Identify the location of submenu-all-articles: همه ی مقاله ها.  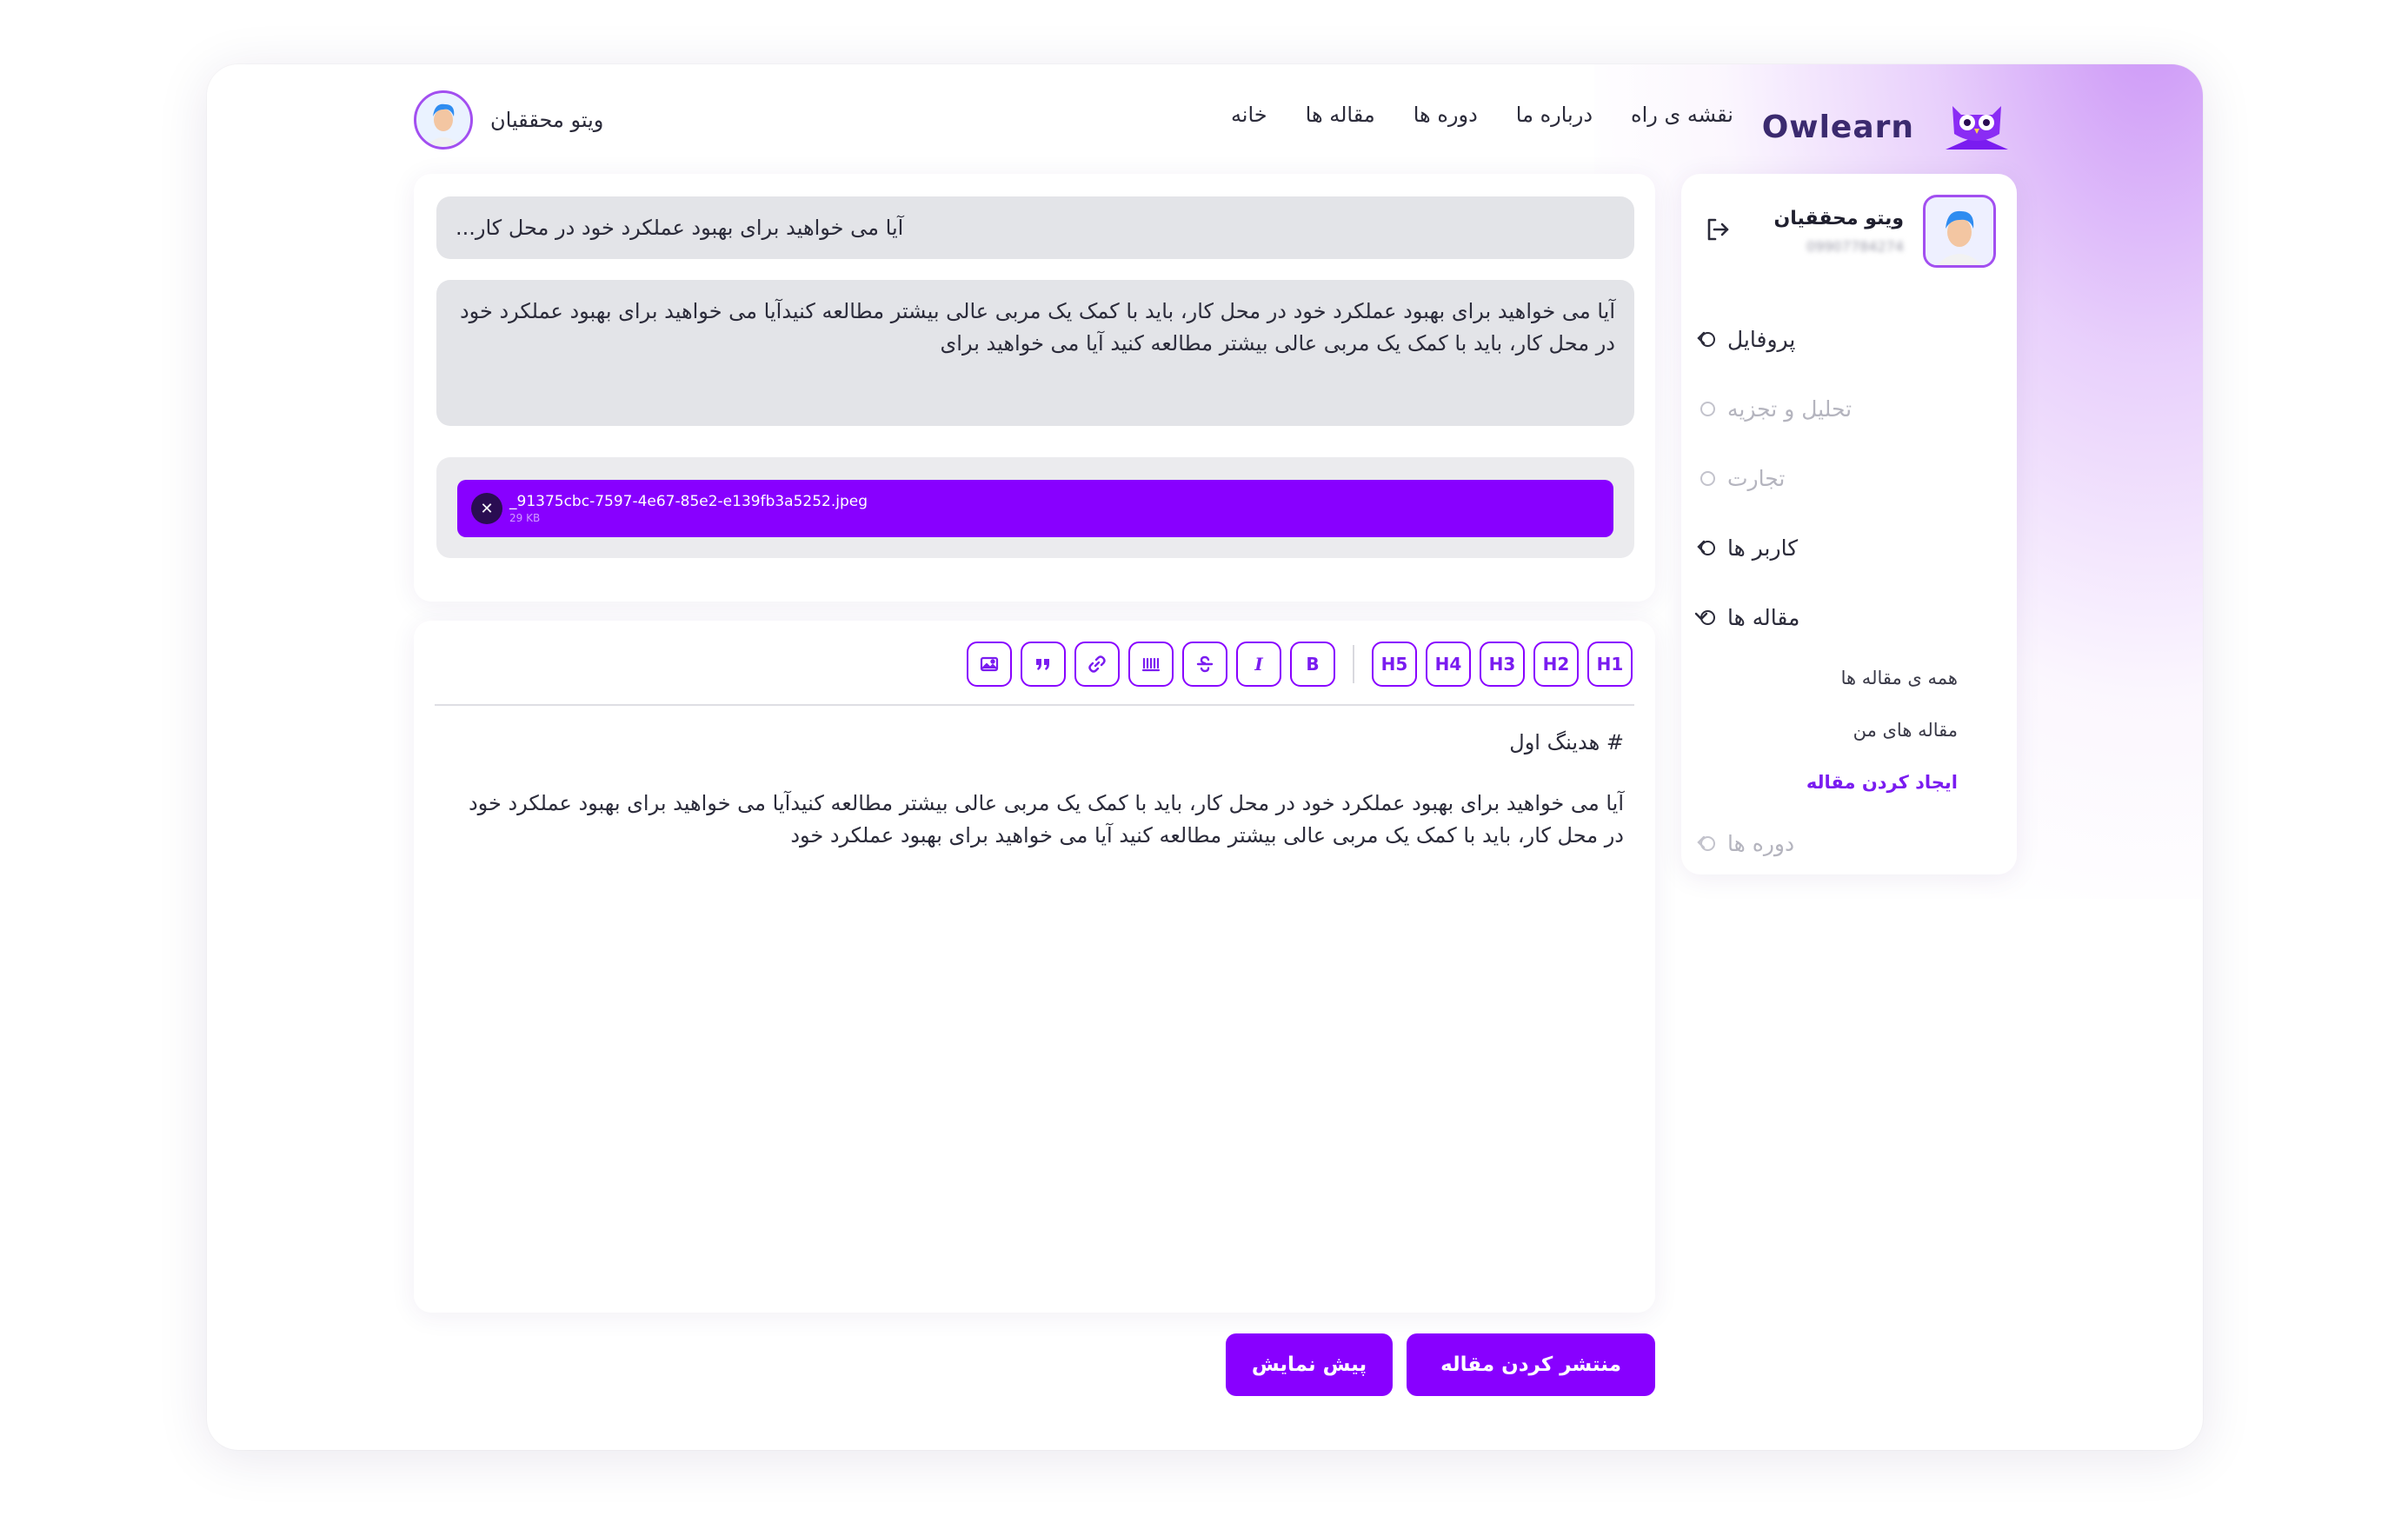
(1829, 678).